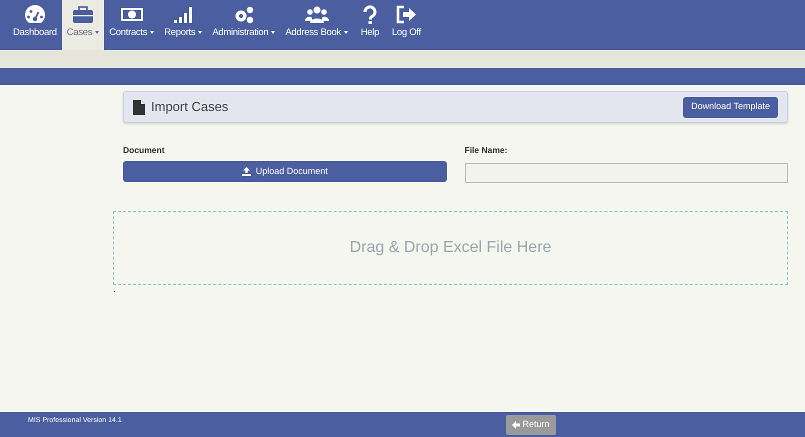 This screenshot has width=805, height=437. I want to click on nav-tab: Reports, so click(183, 25).